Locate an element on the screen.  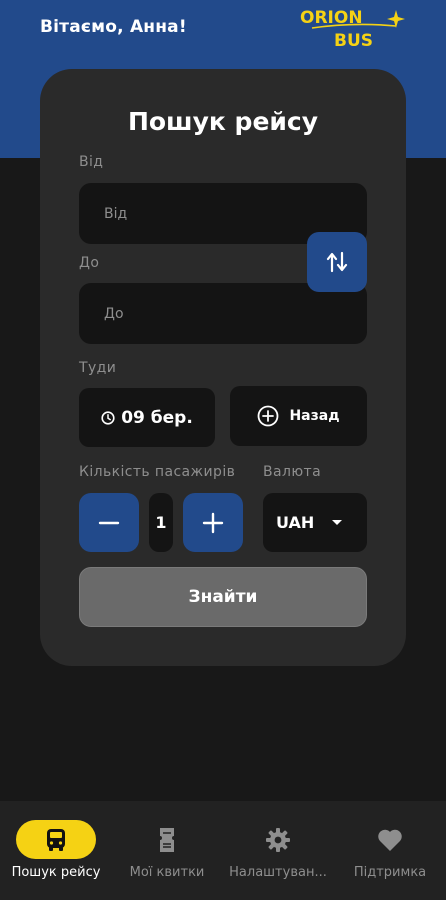
greeting-text: Вітаємо, Анна! is located at coordinates (113, 27).